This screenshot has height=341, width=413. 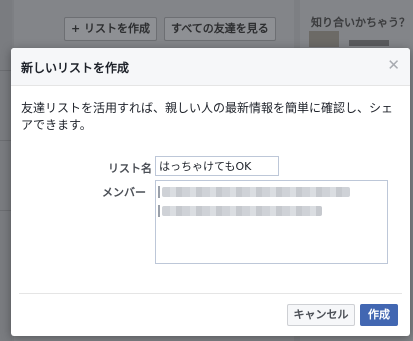 What do you see at coordinates (324, 39) in the screenshot?
I see `avatar` at bounding box center [324, 39].